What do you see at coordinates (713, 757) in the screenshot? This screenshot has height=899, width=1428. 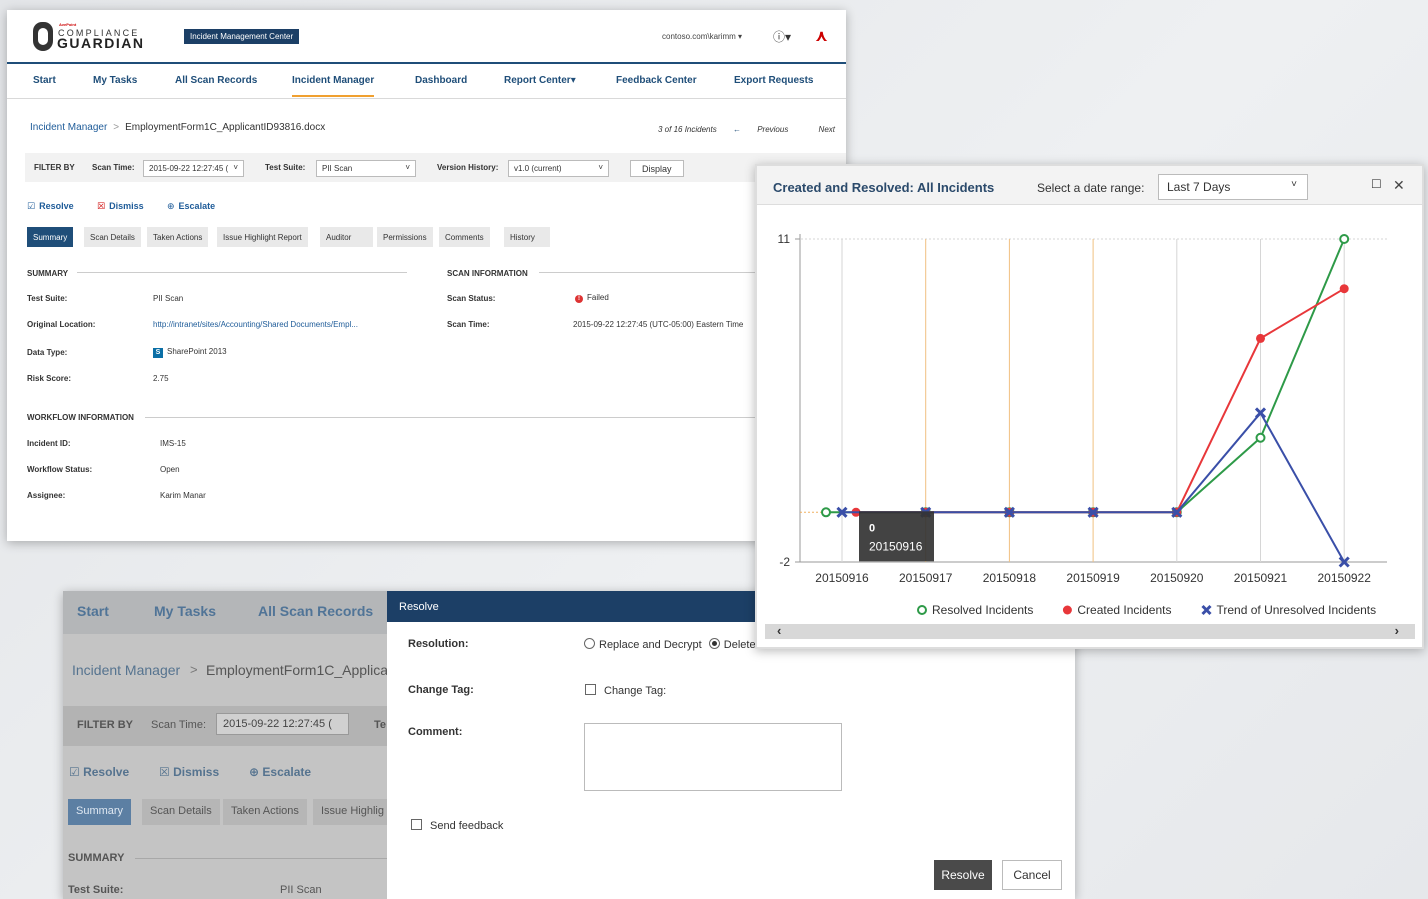 I see `comment-textarea` at bounding box center [713, 757].